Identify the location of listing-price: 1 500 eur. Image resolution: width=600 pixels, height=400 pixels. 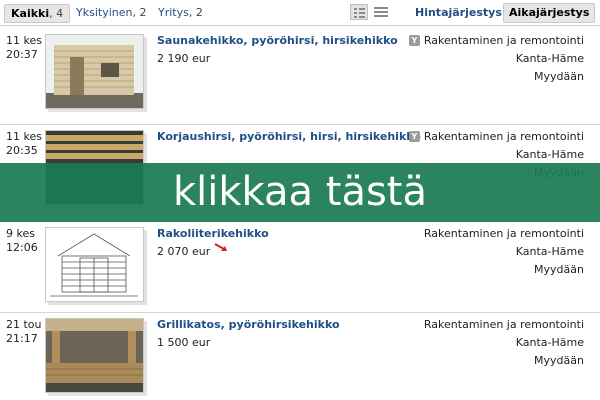
(184, 342).